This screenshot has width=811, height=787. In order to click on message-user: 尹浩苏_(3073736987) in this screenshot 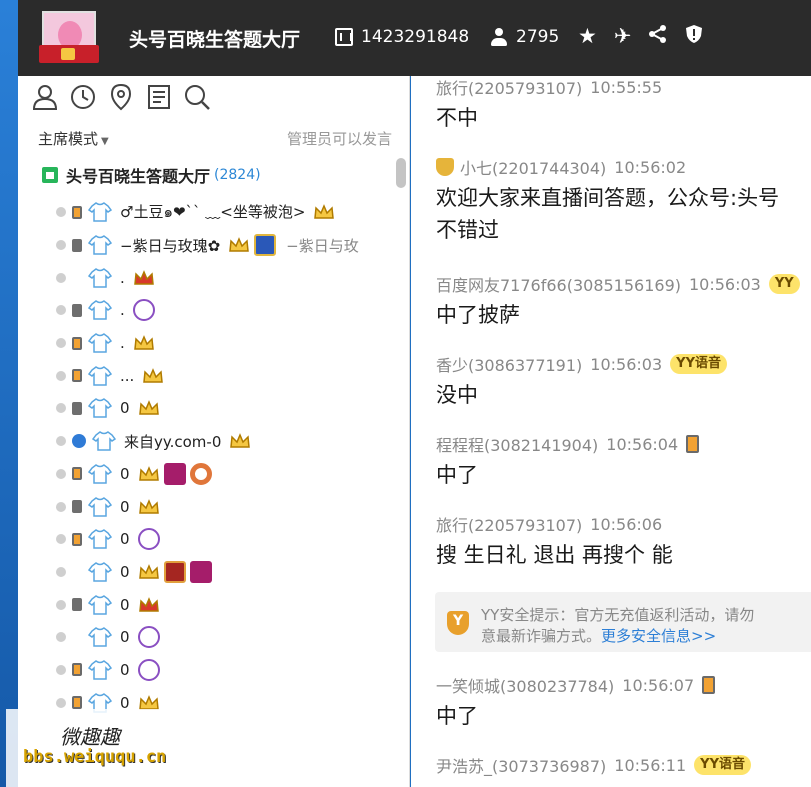, I will do `click(521, 765)`.